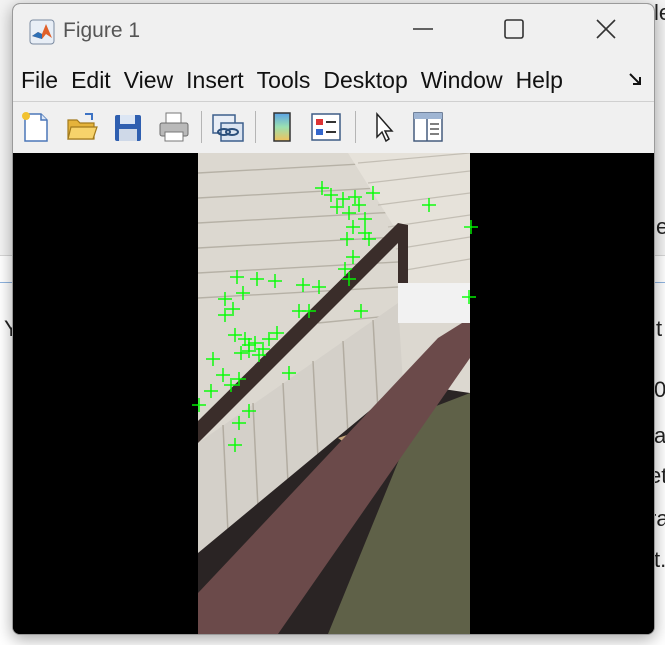 The height and width of the screenshot is (645, 665). I want to click on window-title: Figure 1, so click(102, 30).